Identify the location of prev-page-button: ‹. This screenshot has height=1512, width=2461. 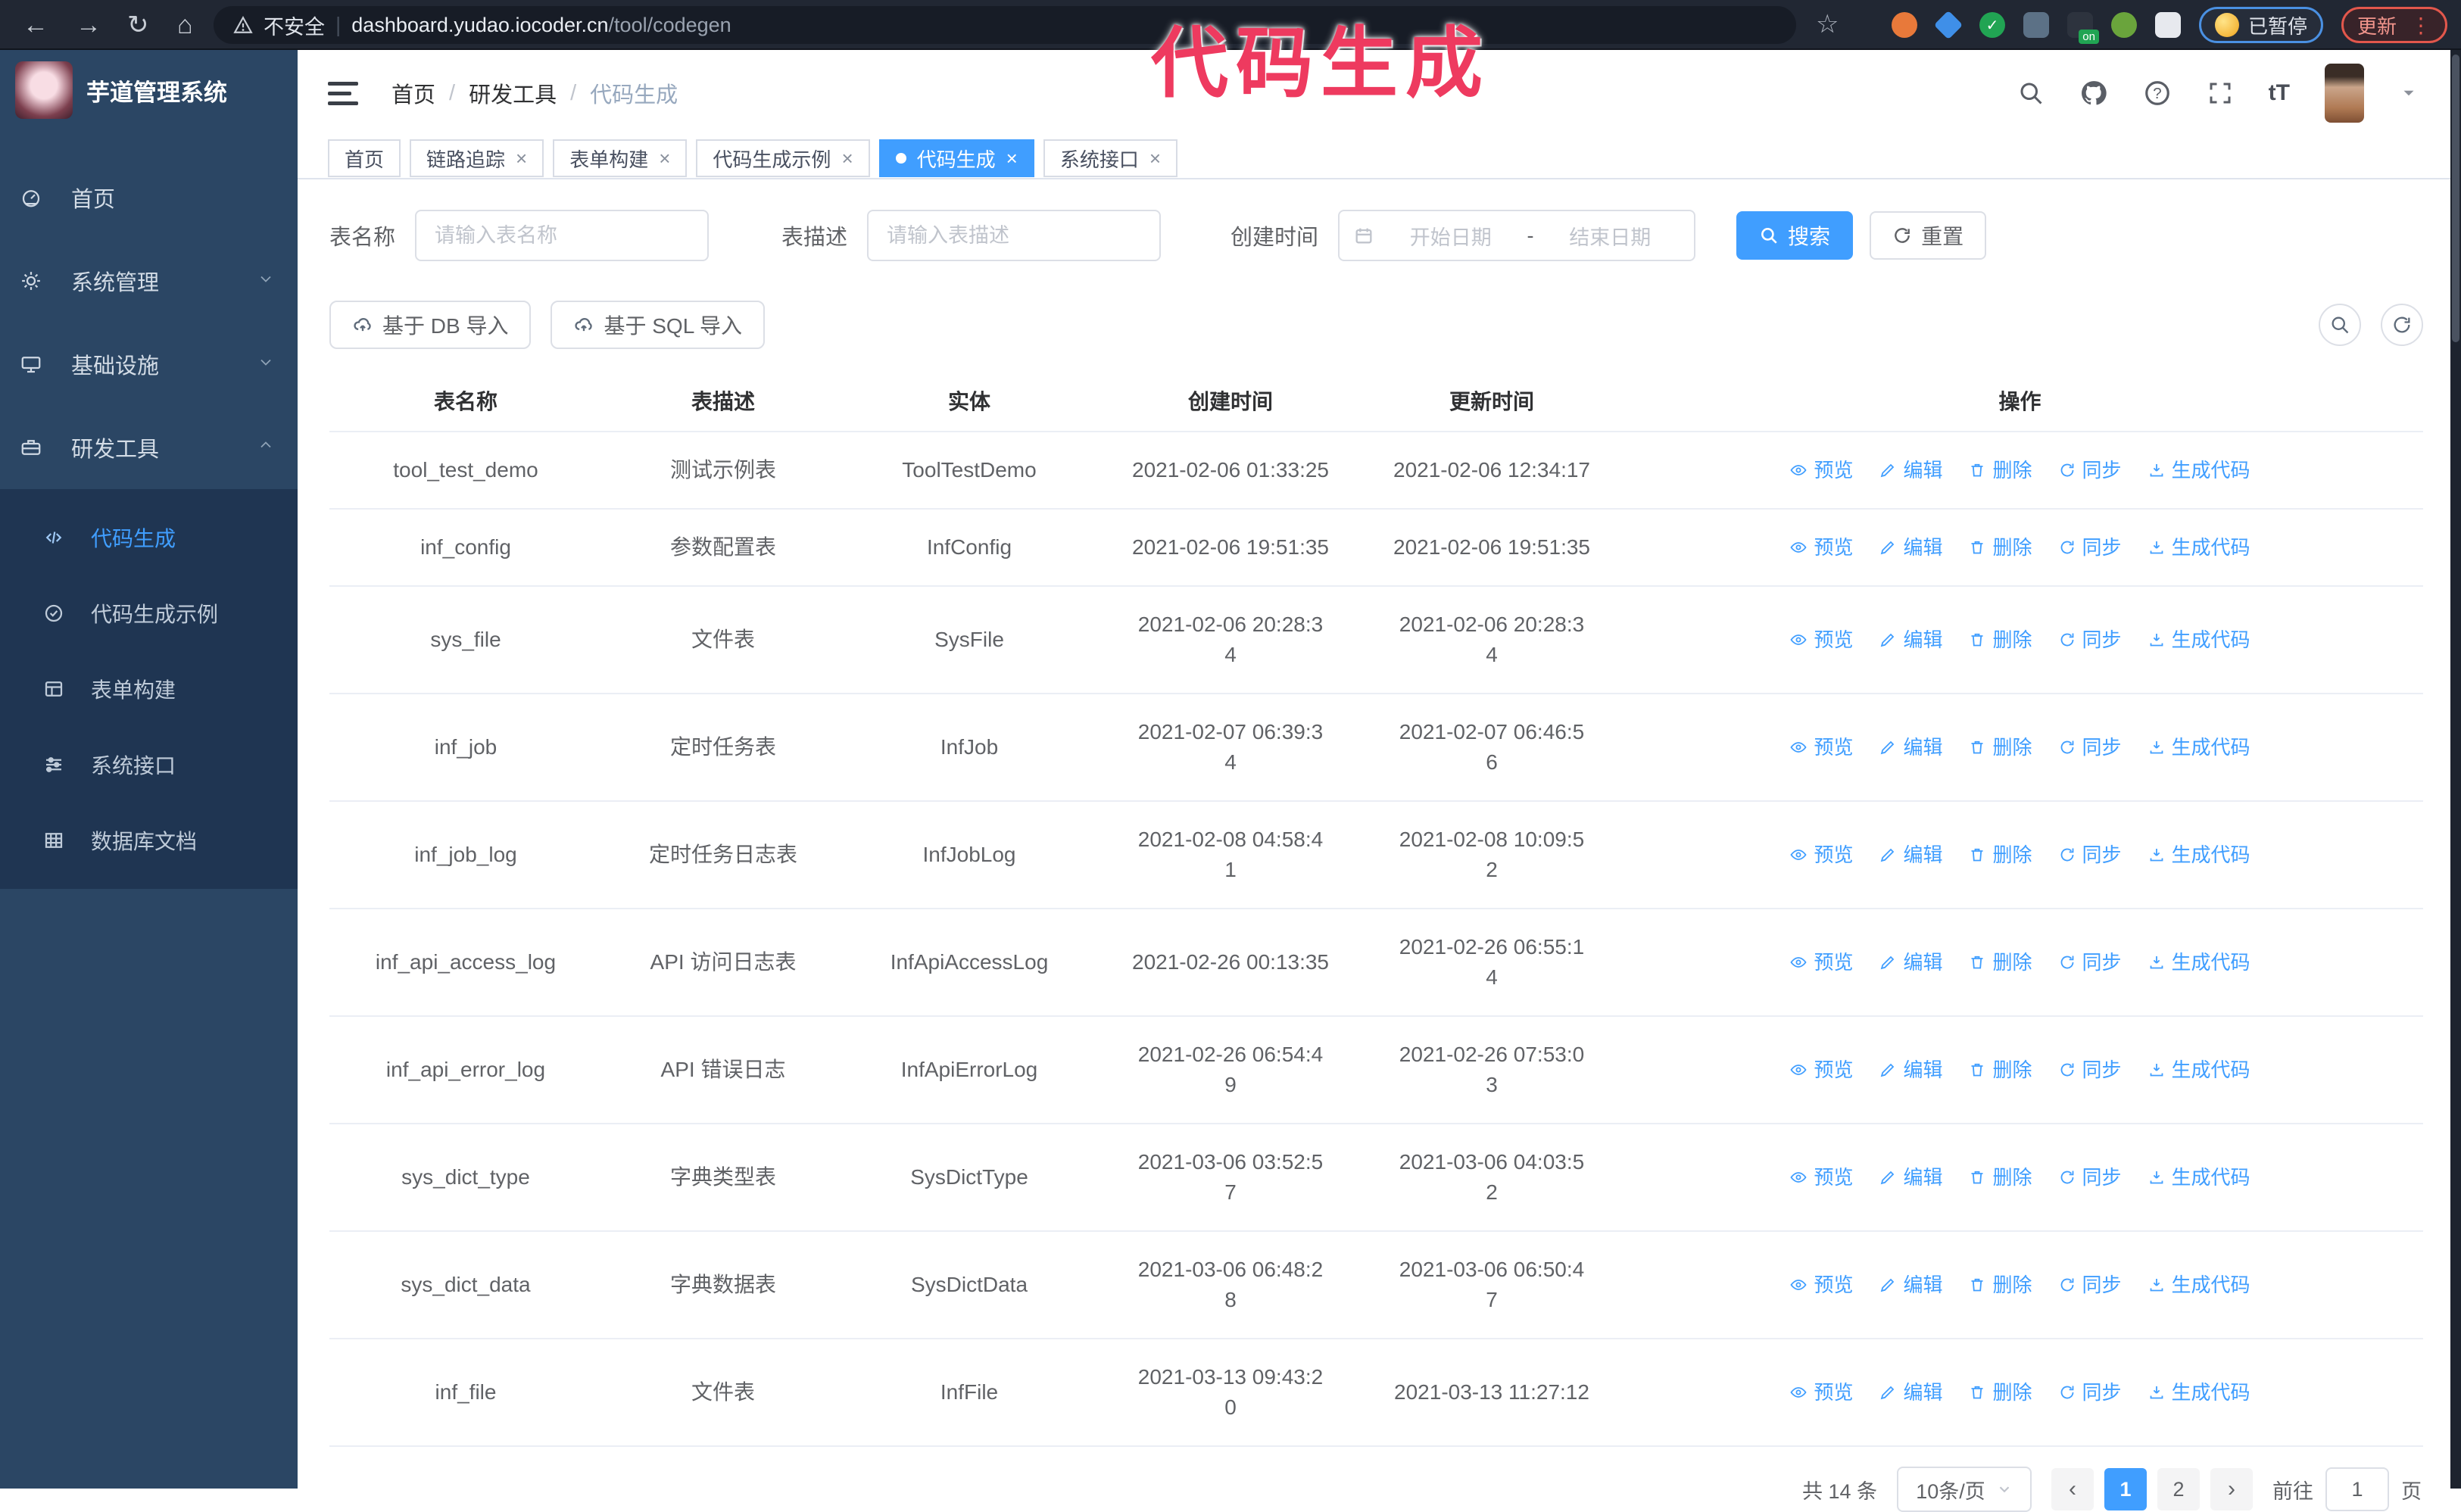
(2073, 1489).